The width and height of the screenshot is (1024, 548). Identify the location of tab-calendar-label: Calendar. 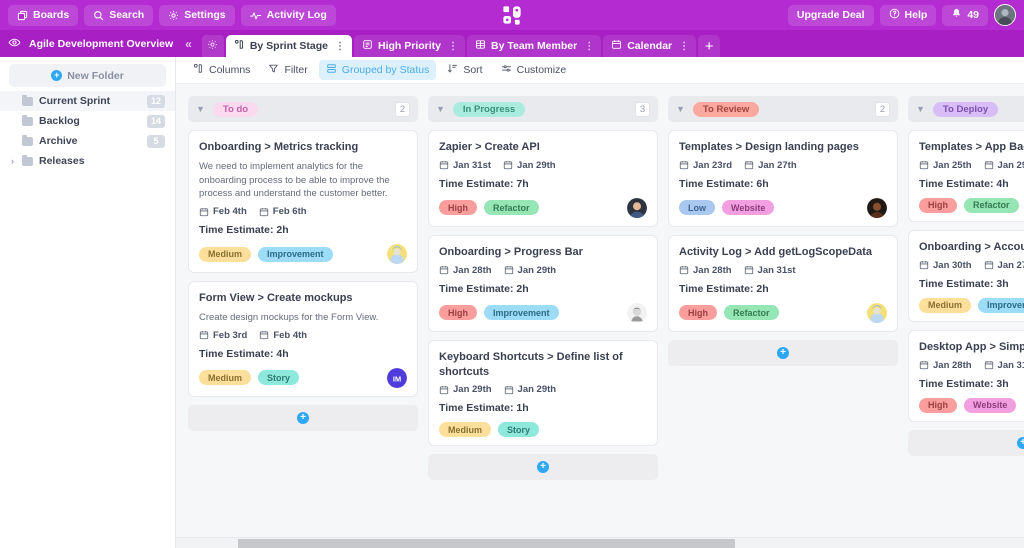
(650, 46).